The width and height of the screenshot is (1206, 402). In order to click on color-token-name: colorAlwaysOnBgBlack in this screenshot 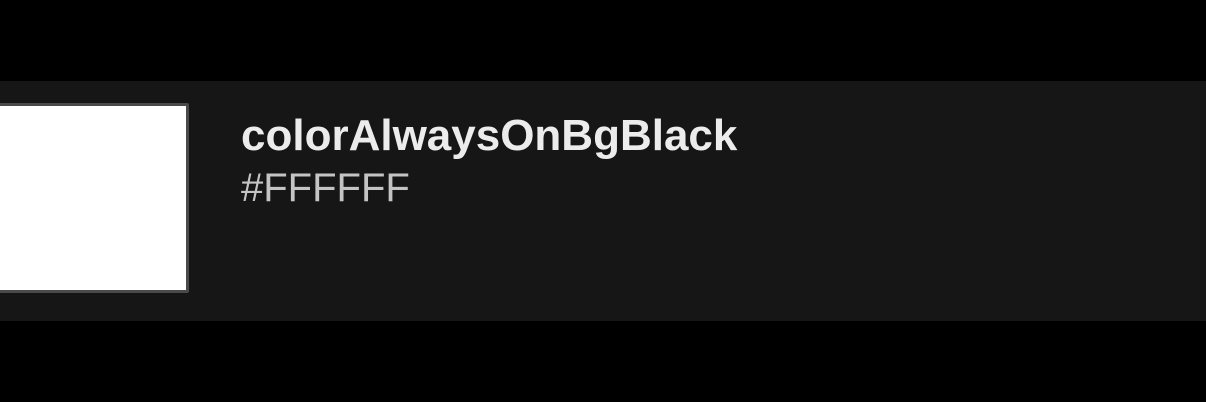, I will do `click(489, 135)`.